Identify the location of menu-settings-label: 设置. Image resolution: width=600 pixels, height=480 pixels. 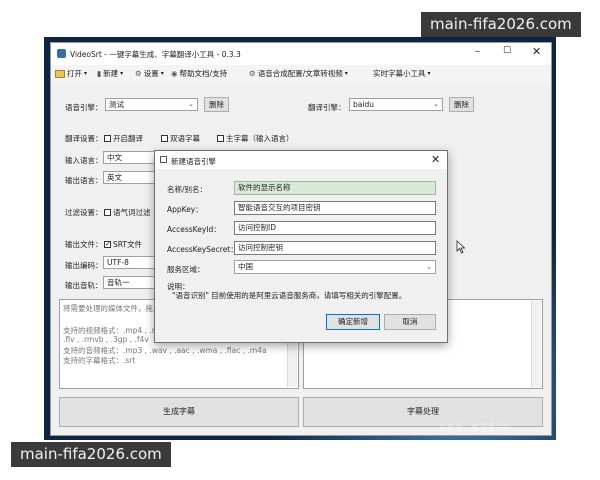
(151, 73).